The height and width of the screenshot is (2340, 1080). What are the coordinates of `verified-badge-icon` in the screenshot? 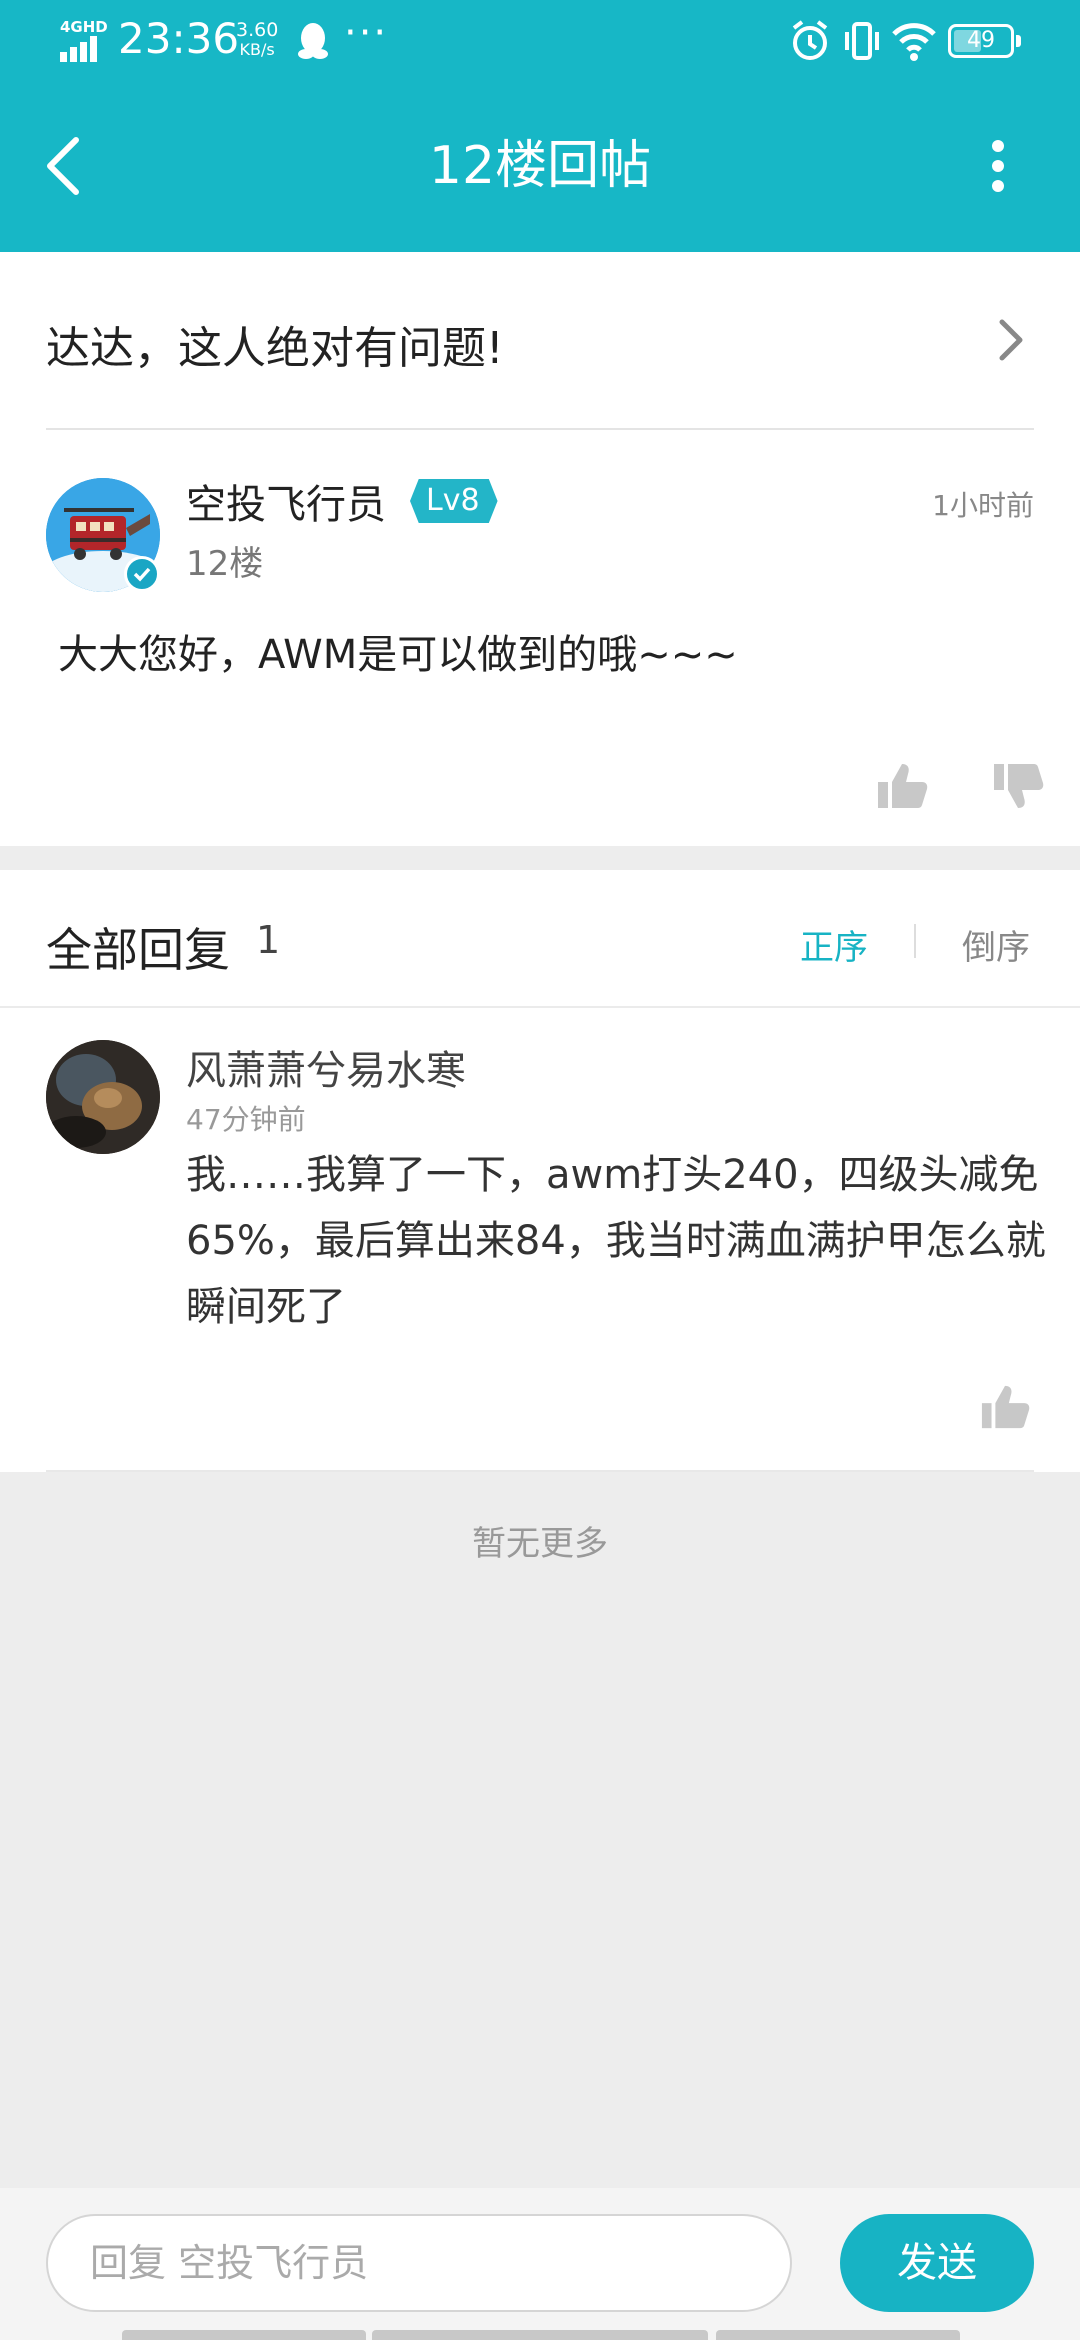 It's located at (142, 574).